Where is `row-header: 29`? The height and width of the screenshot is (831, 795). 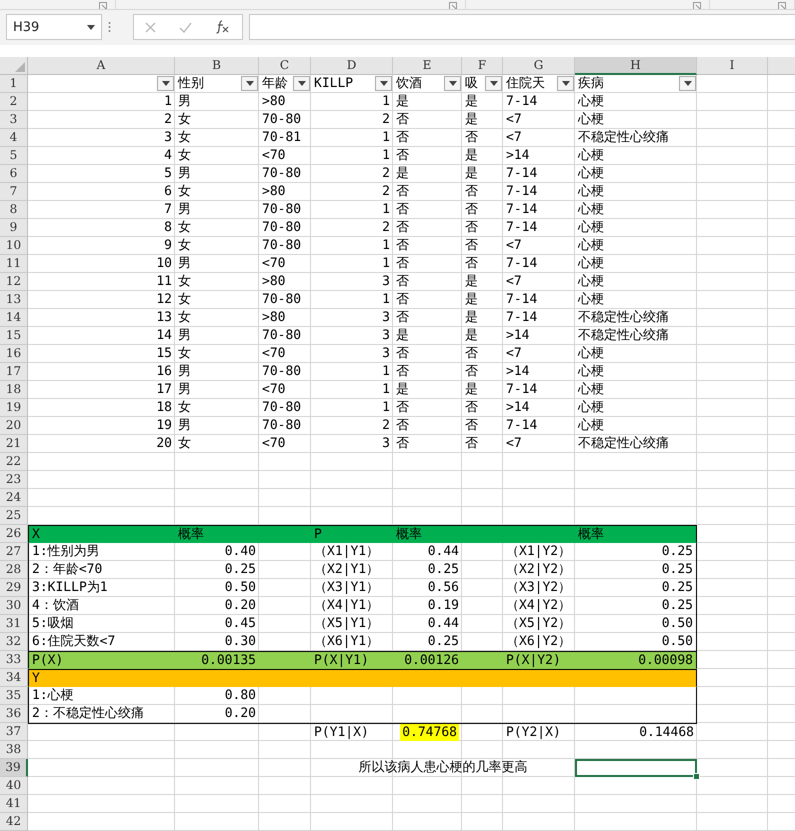
row-header: 29 is located at coordinates (14, 588).